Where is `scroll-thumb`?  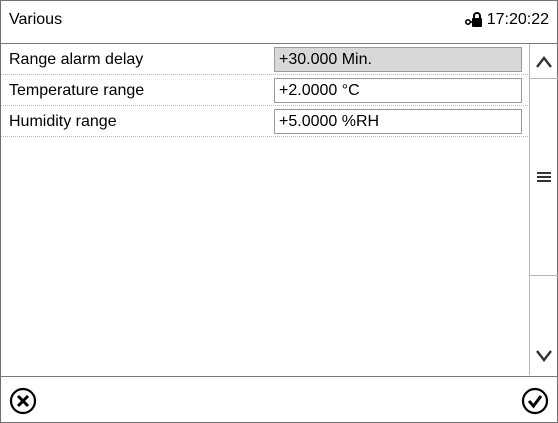
scroll-thumb is located at coordinates (544, 177).